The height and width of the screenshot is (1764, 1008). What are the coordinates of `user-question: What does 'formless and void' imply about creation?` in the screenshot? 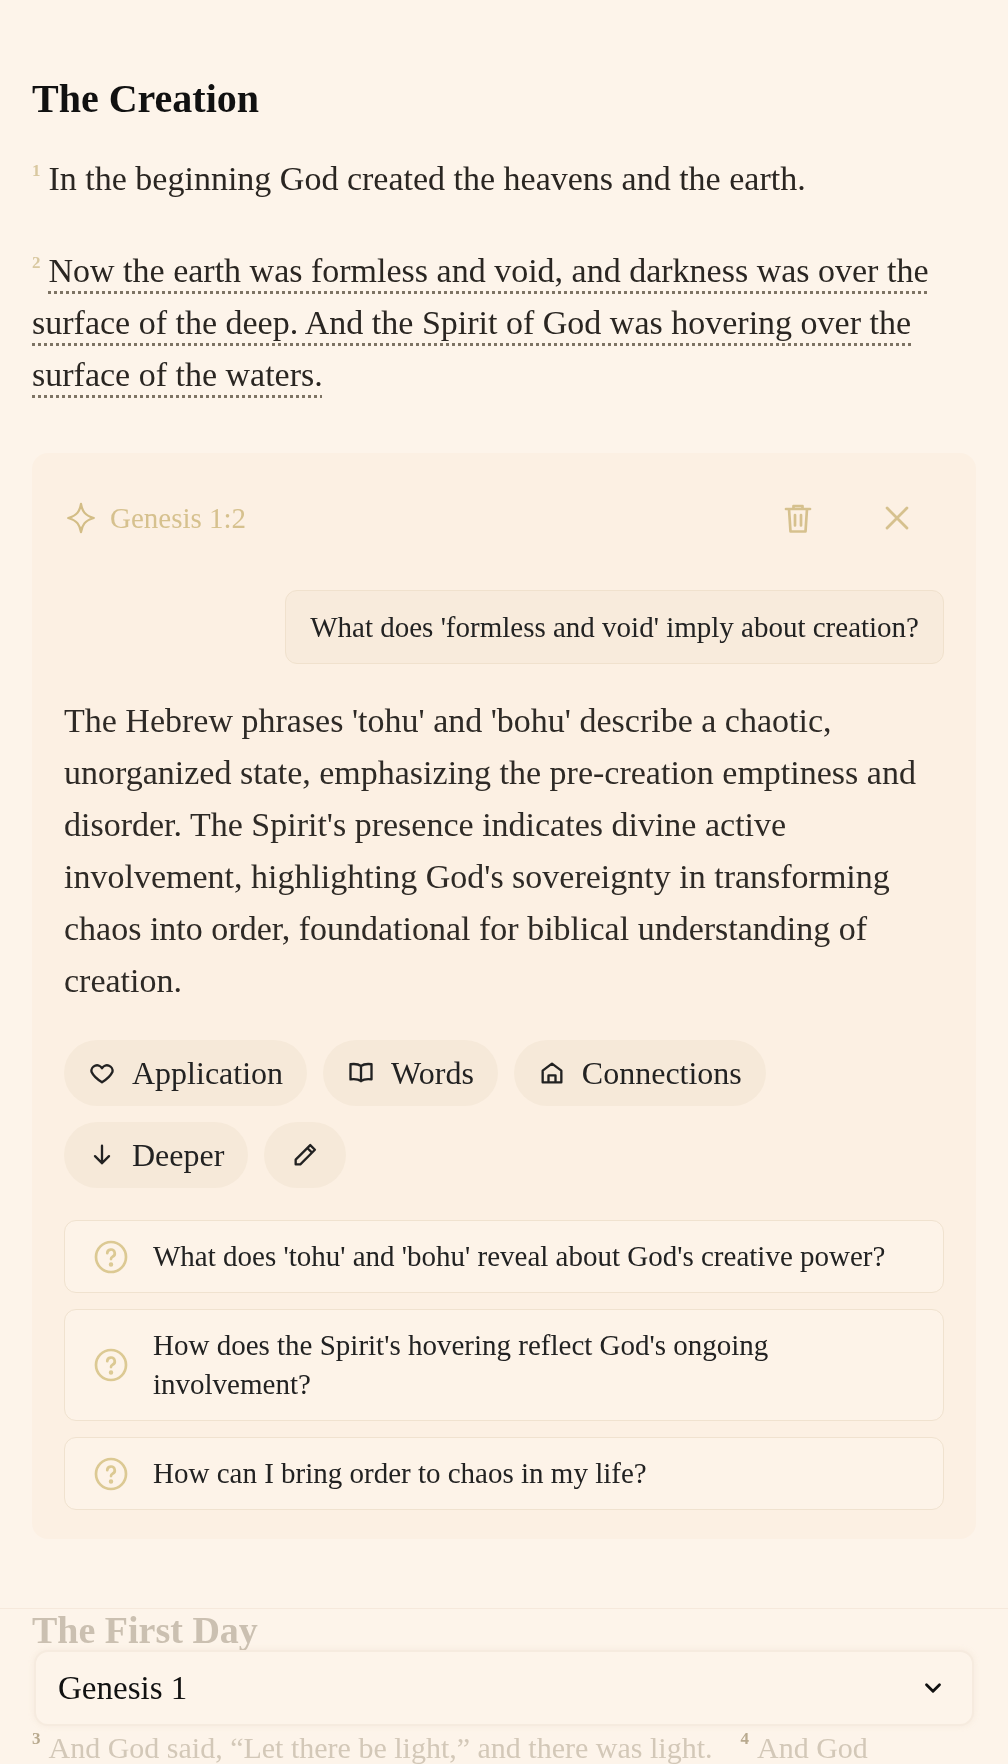 It's located at (614, 627).